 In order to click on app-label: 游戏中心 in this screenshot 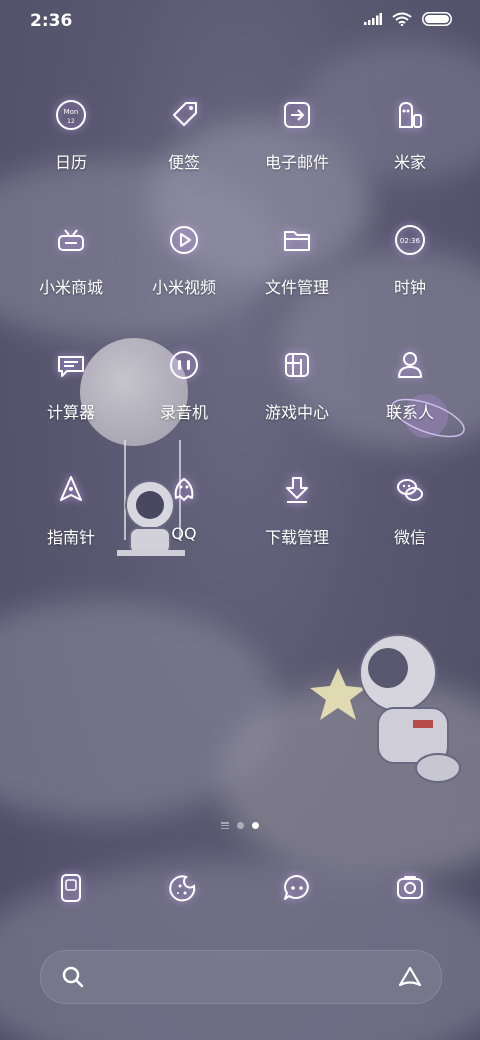, I will do `click(296, 412)`.